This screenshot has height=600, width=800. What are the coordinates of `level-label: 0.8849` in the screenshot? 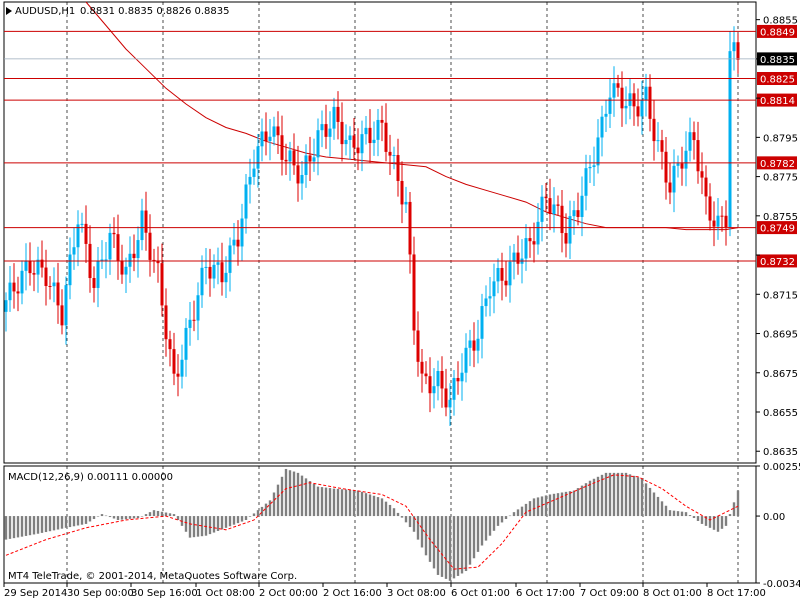 It's located at (777, 32).